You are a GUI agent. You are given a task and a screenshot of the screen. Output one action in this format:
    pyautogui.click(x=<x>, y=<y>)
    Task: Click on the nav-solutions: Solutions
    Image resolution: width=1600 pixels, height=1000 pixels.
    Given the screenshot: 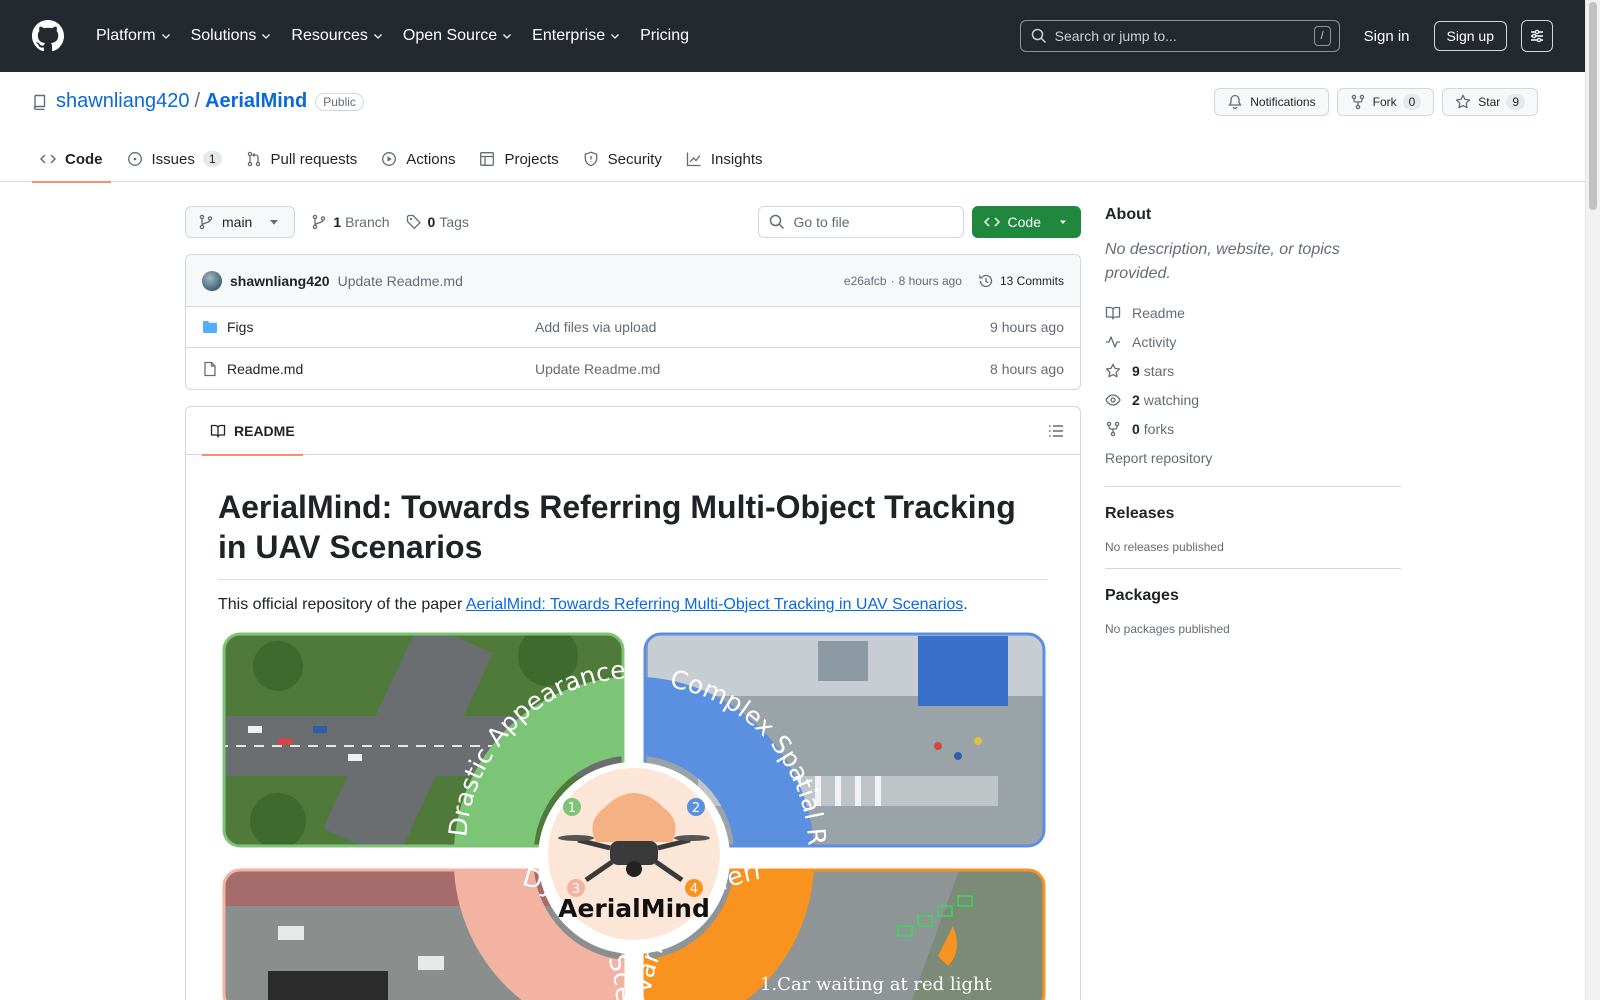 What is the action you would take?
    pyautogui.click(x=232, y=36)
    